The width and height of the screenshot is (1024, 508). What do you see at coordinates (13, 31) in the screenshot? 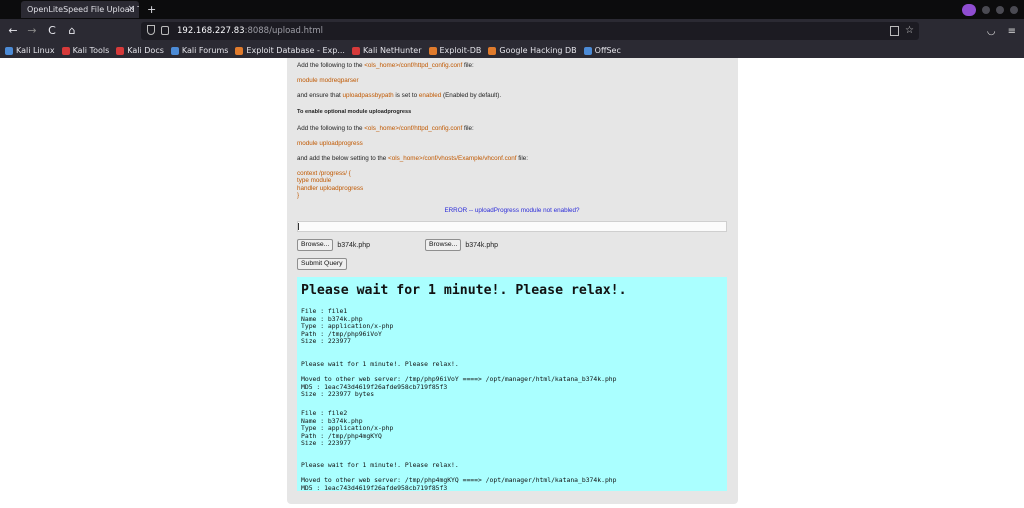
I see `back-icon: ←` at bounding box center [13, 31].